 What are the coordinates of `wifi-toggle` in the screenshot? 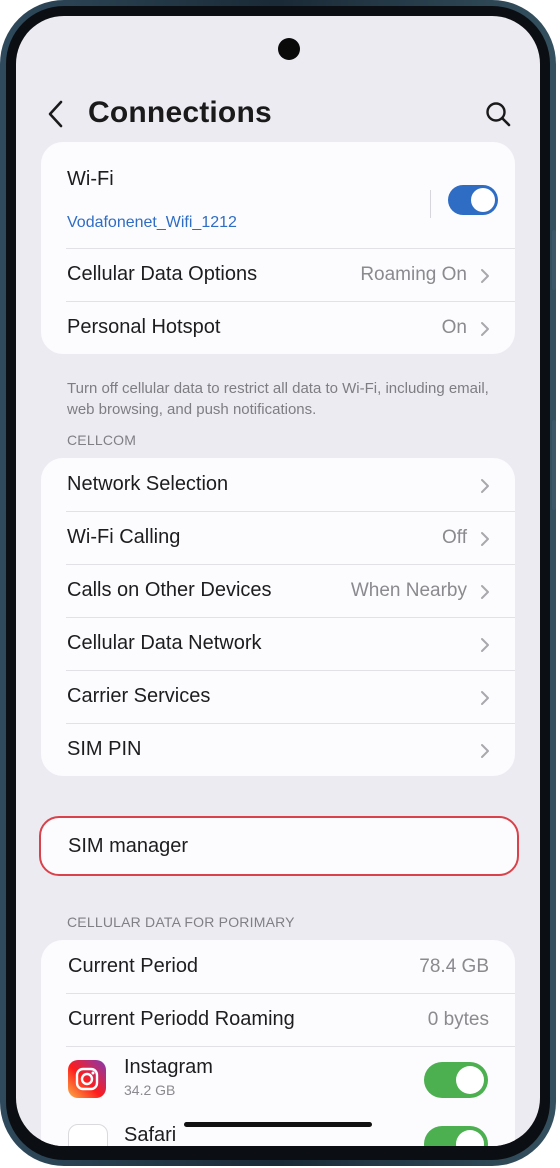 It's located at (473, 200).